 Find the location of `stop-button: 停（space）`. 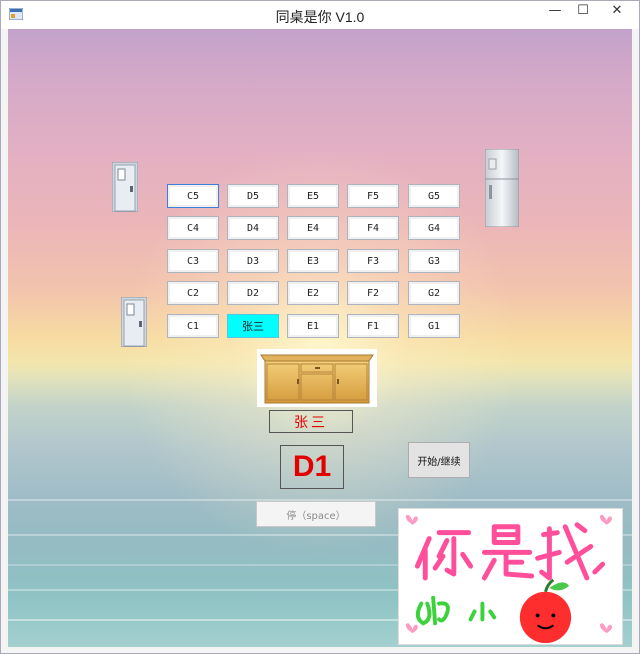

stop-button: 停（space） is located at coordinates (316, 514).